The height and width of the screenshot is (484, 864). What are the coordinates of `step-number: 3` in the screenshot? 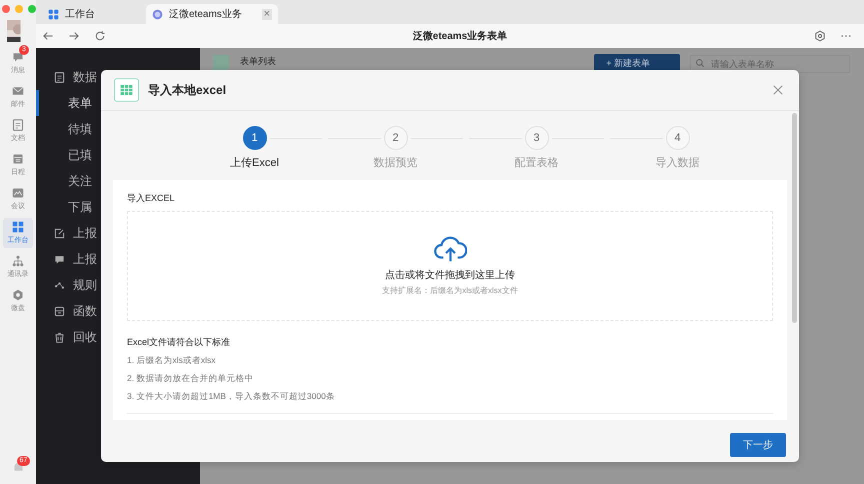 It's located at (536, 138).